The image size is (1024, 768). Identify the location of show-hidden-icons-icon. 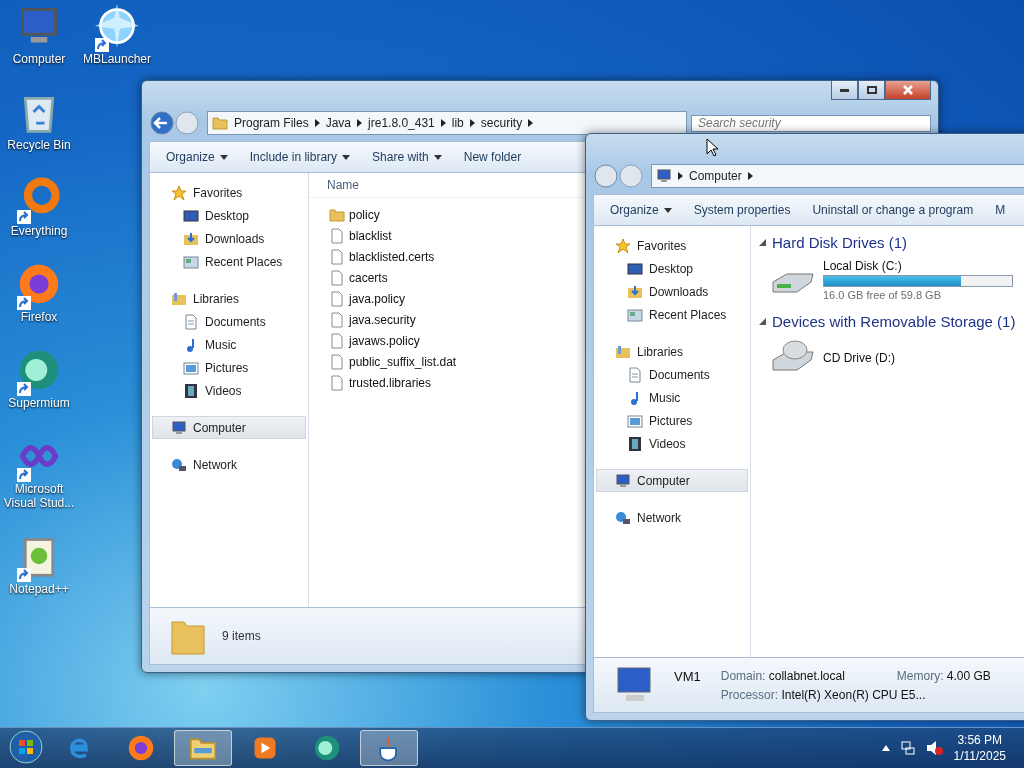
(885, 748).